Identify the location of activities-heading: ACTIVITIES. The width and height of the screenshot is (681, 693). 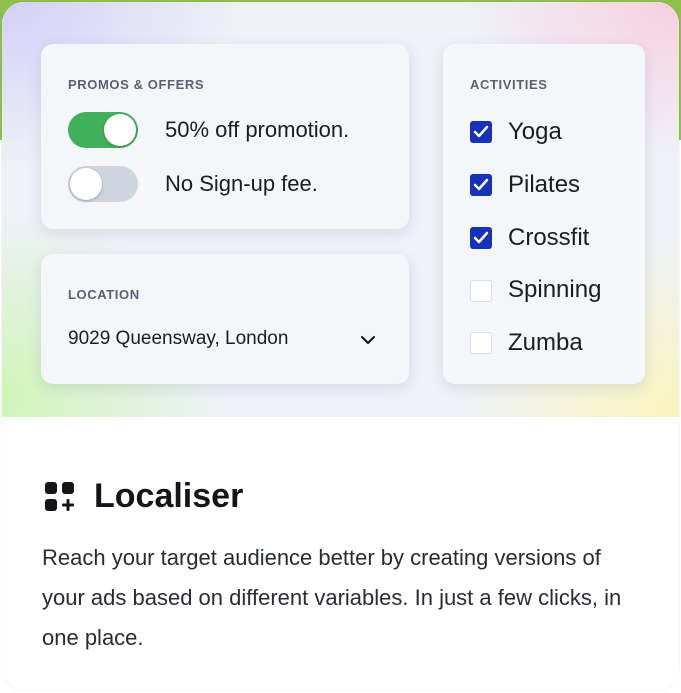
(509, 84).